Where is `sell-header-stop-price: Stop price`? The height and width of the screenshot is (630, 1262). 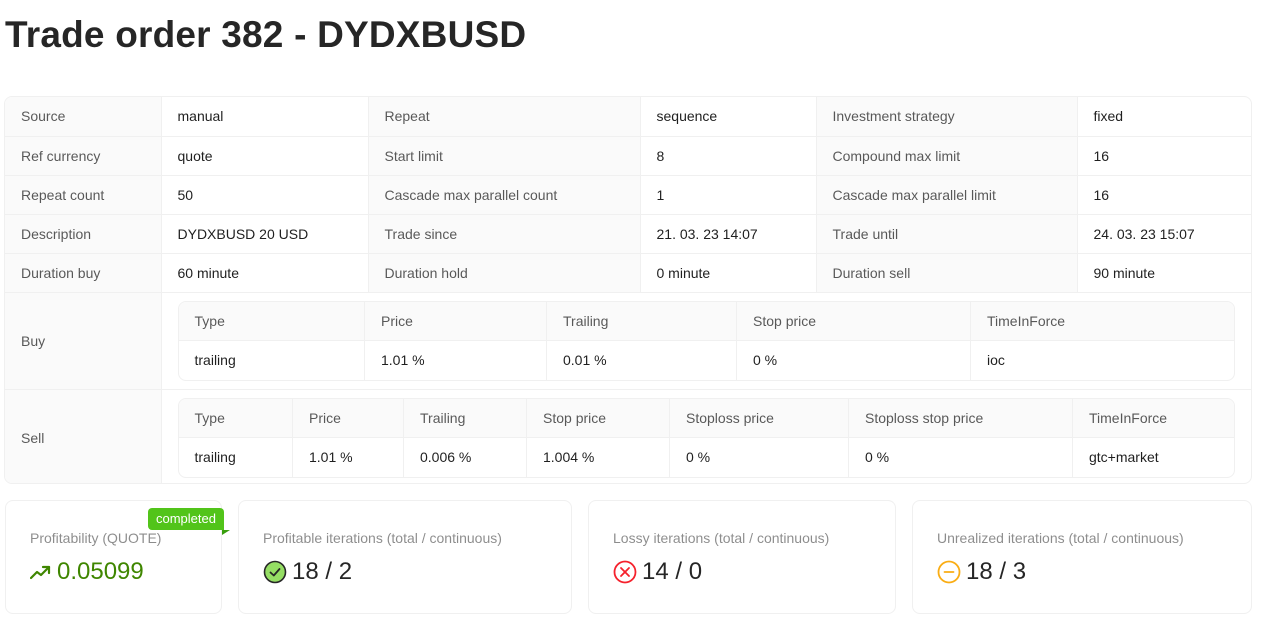
sell-header-stop-price: Stop price is located at coordinates (598, 418).